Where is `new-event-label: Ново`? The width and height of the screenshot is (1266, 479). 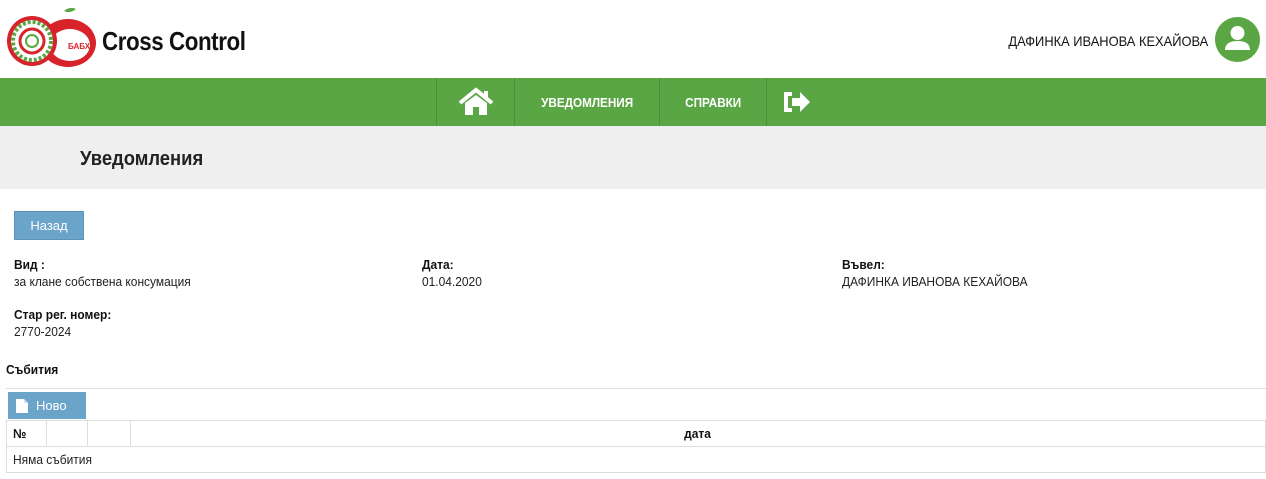 new-event-label: Ново is located at coordinates (51, 405).